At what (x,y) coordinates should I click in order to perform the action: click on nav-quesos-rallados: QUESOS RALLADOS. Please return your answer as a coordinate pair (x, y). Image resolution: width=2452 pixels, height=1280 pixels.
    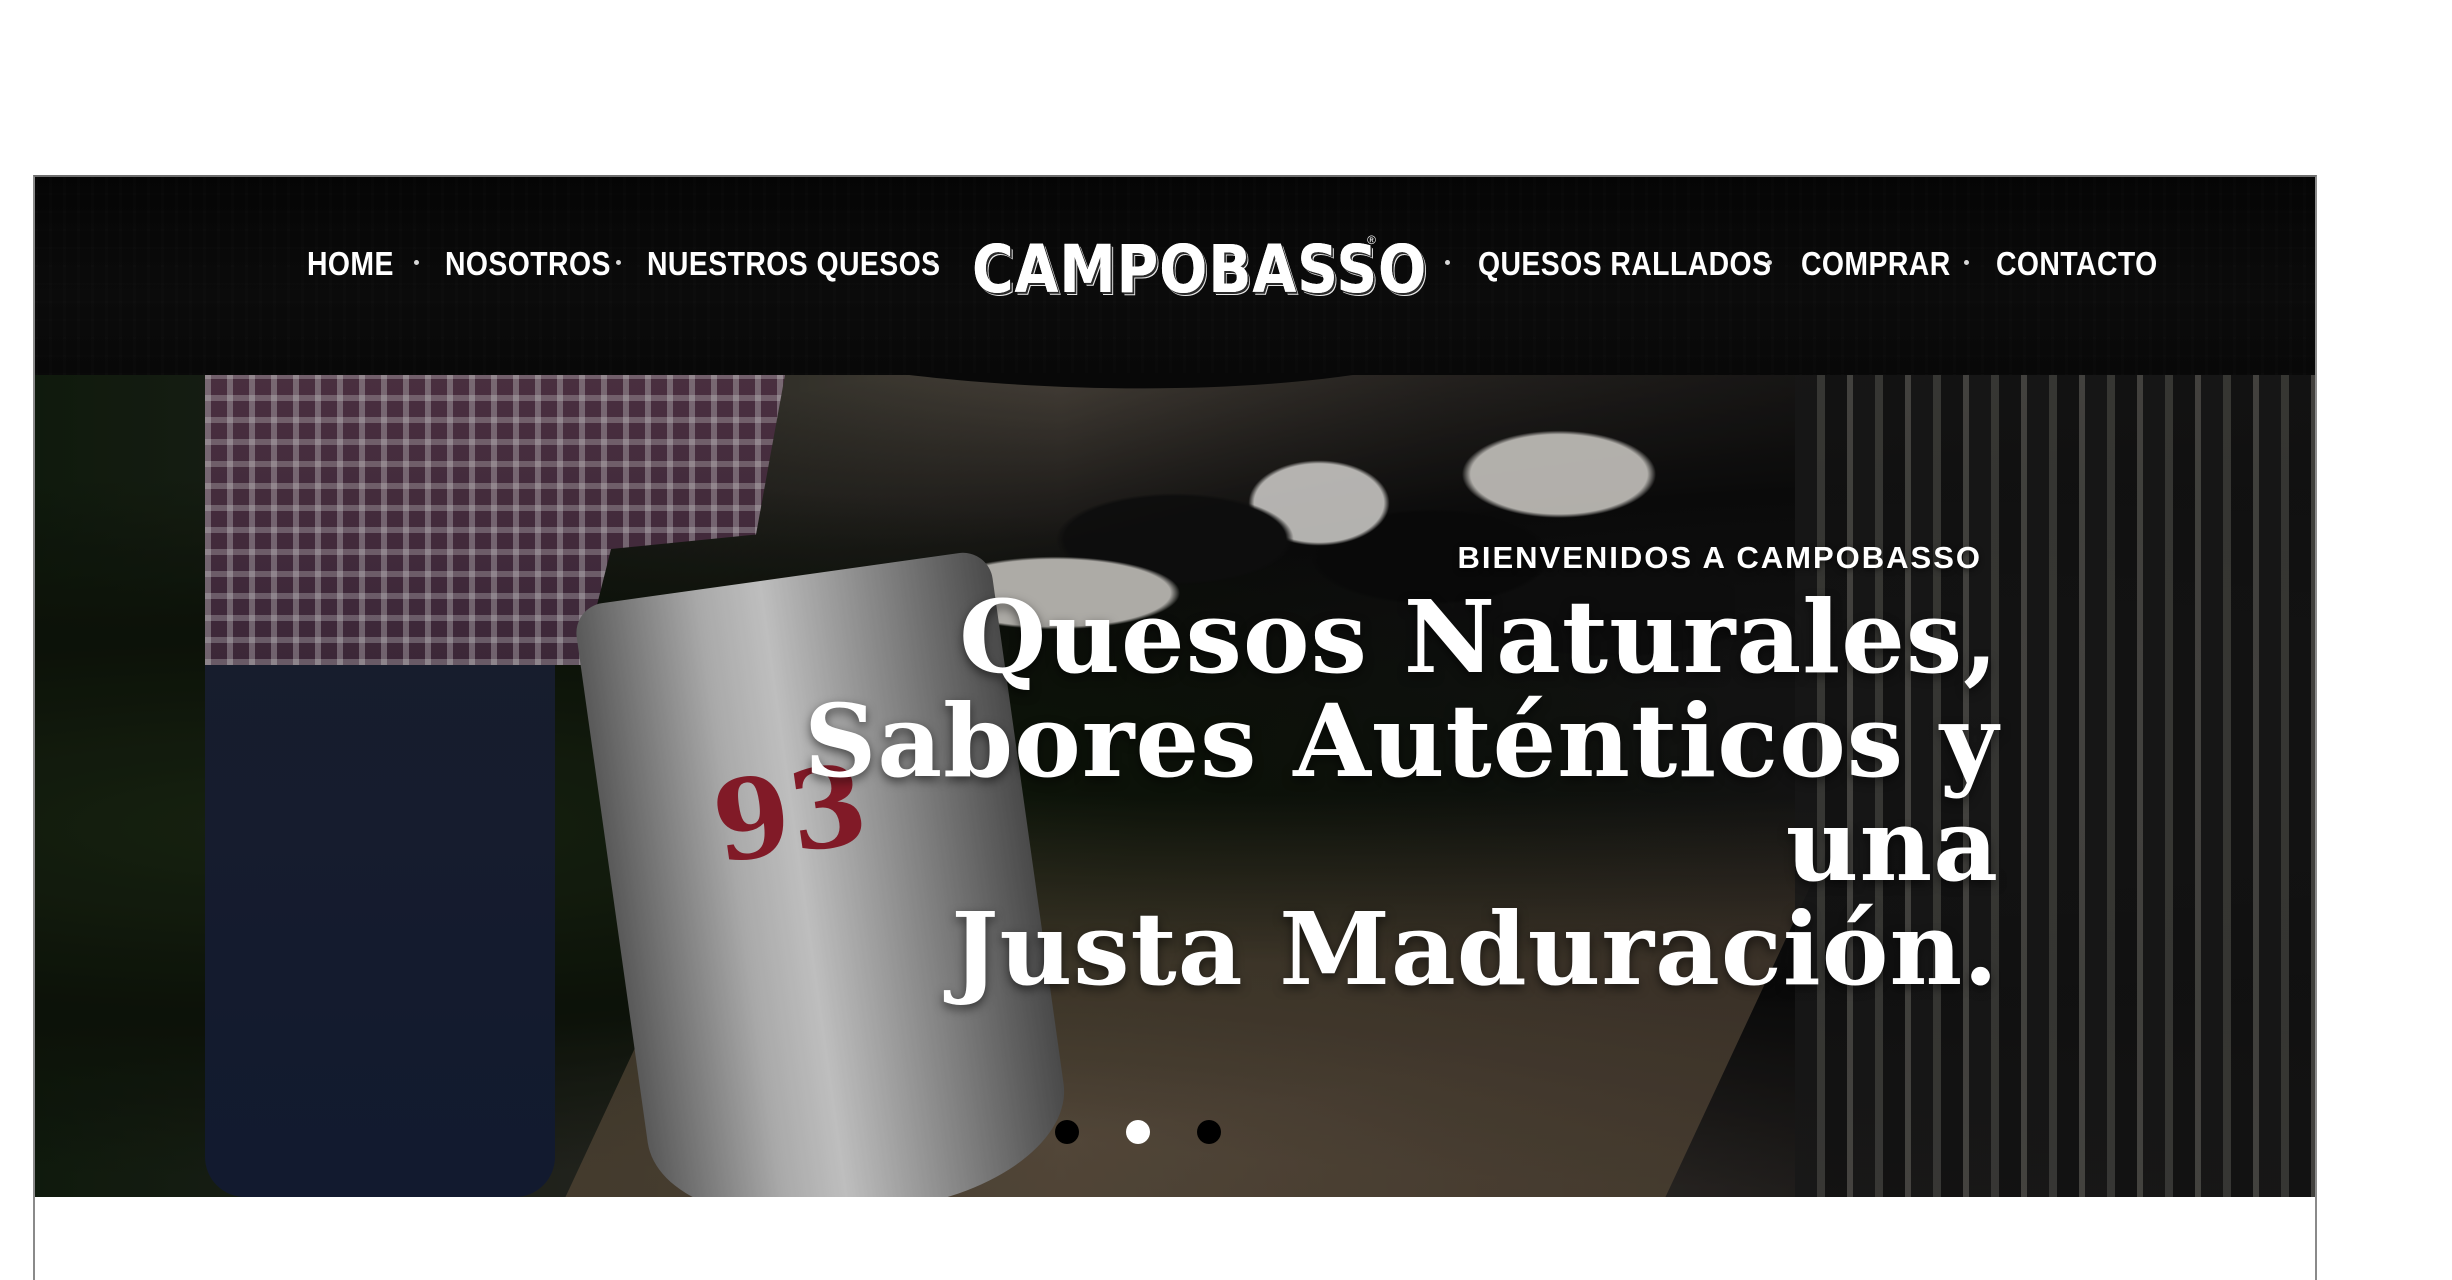
    Looking at the image, I should click on (1624, 264).